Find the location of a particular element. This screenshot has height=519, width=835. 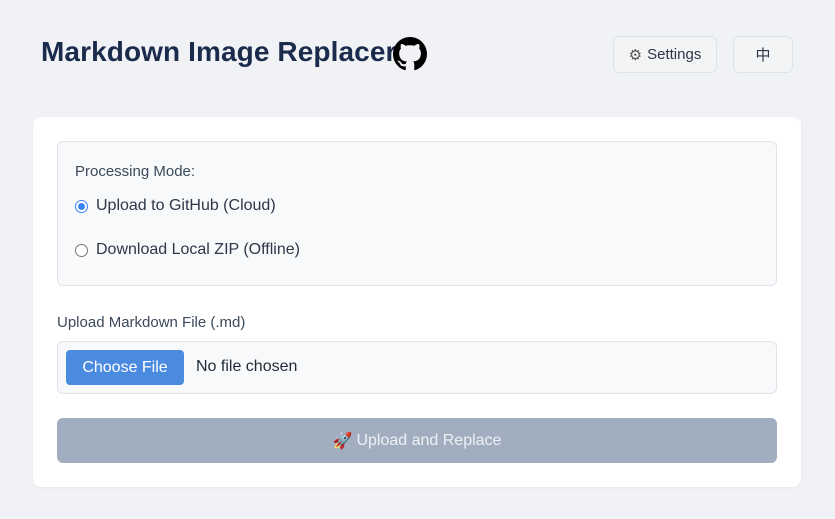

file-input: Choose File No file chosen is located at coordinates (417, 367).